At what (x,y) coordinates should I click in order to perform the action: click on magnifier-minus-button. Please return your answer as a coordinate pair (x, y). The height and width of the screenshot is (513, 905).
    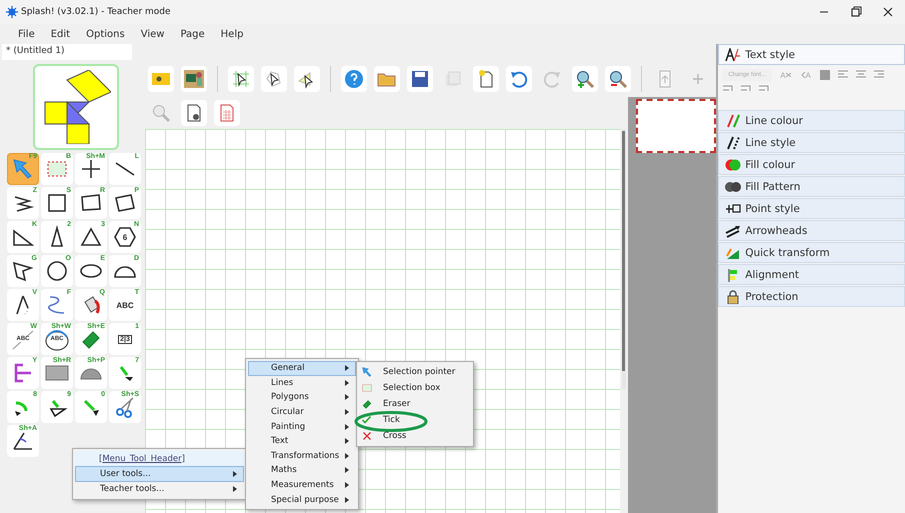
    Looking at the image, I should click on (618, 79).